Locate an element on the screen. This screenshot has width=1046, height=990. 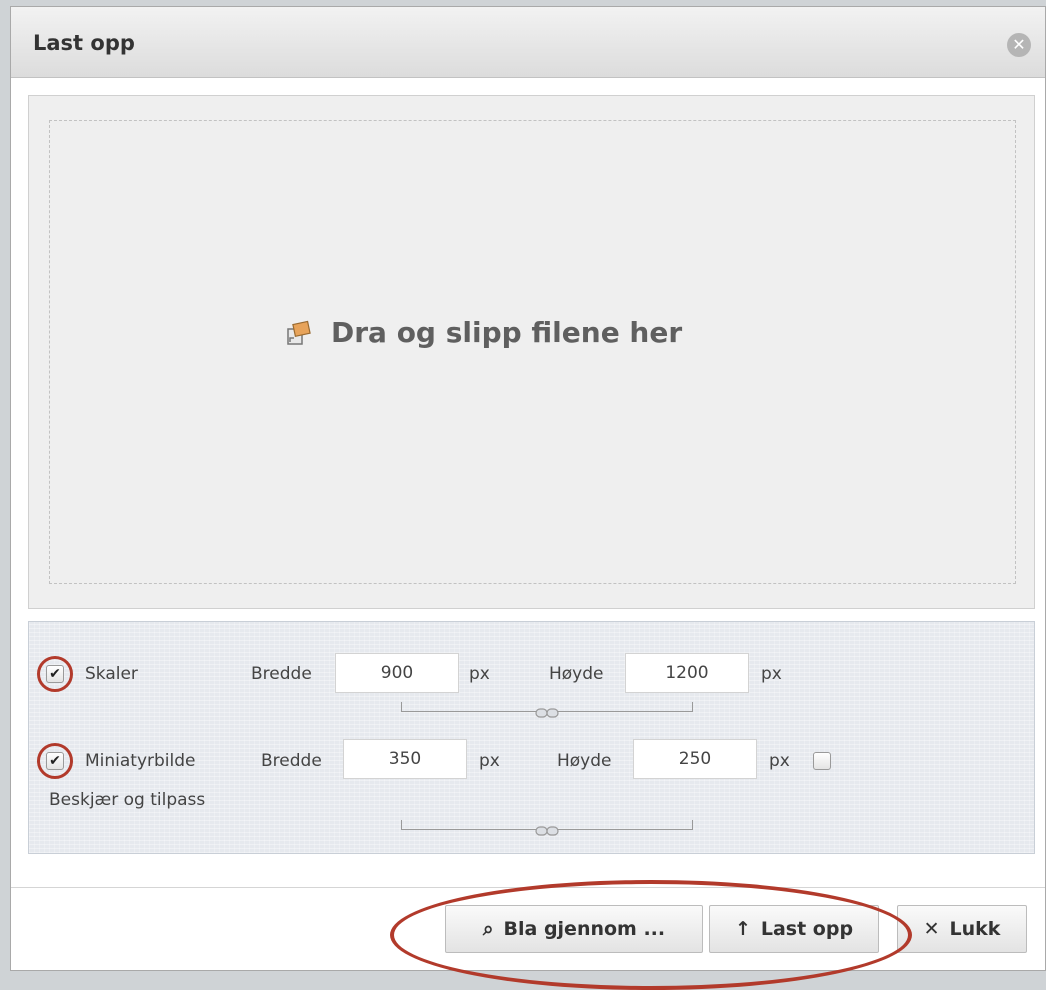
close-button: ✕ Lukk is located at coordinates (962, 929).